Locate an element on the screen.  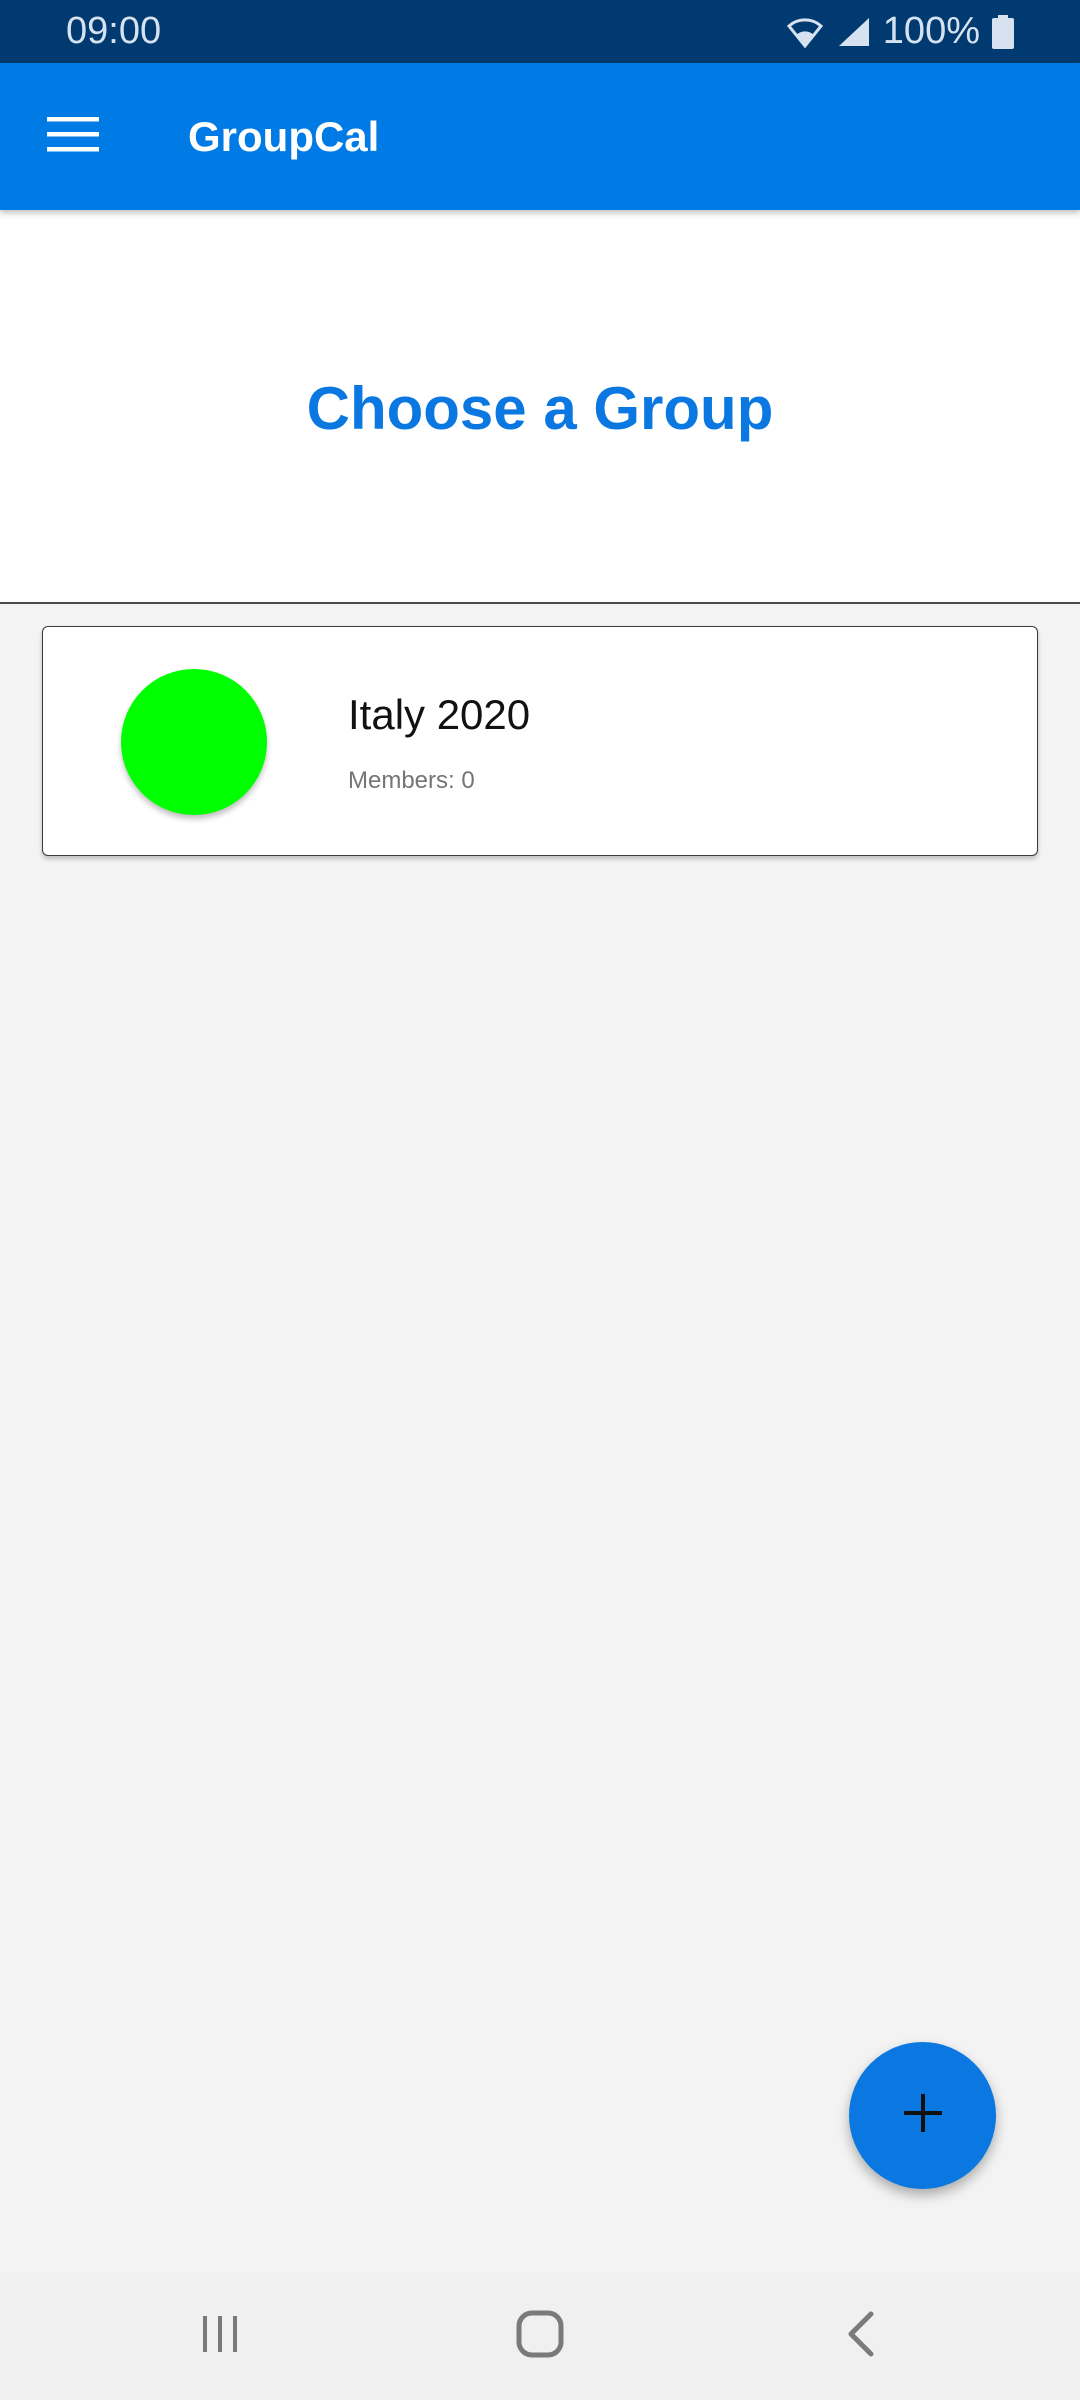
home-icon is located at coordinates (540, 2336).